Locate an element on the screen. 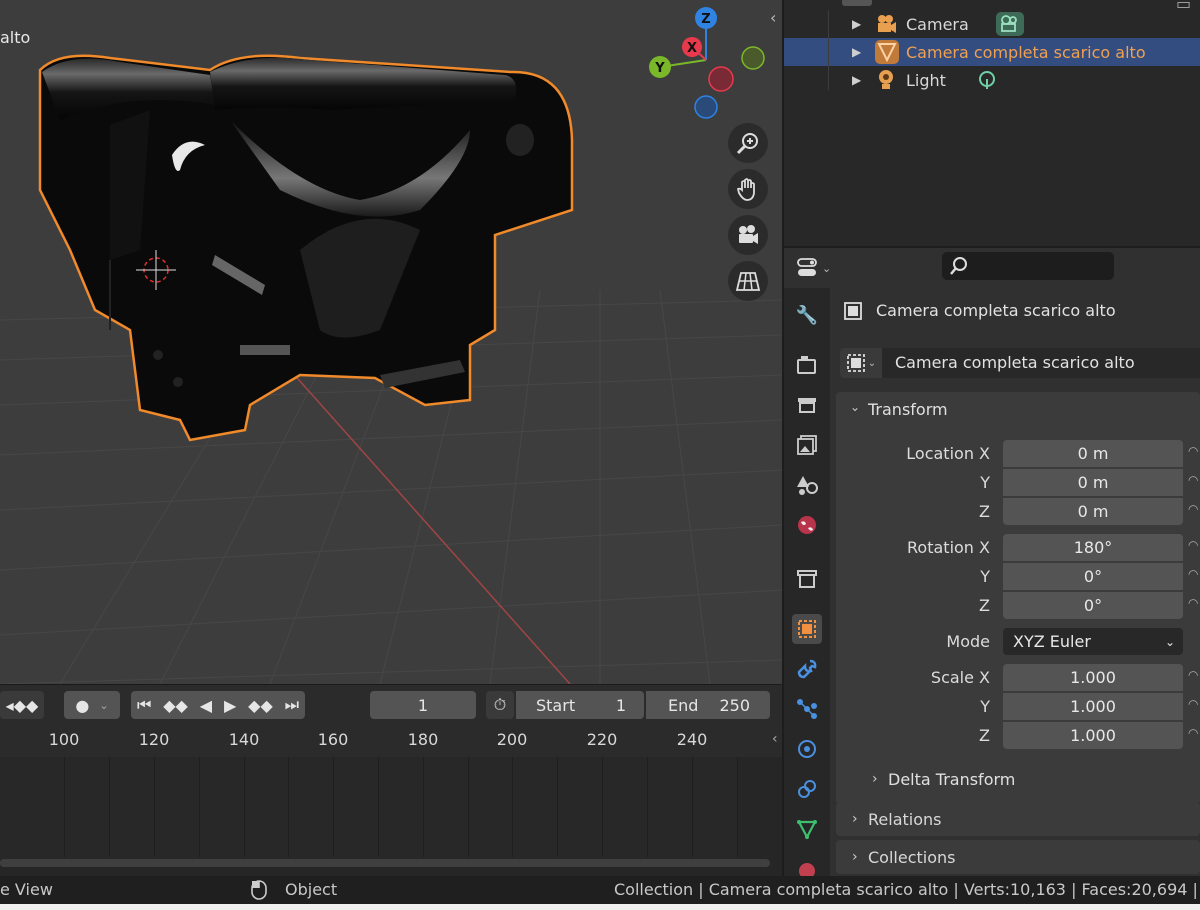 The image size is (1200, 910). scale-z-field: 1.000 is located at coordinates (1093, 735).